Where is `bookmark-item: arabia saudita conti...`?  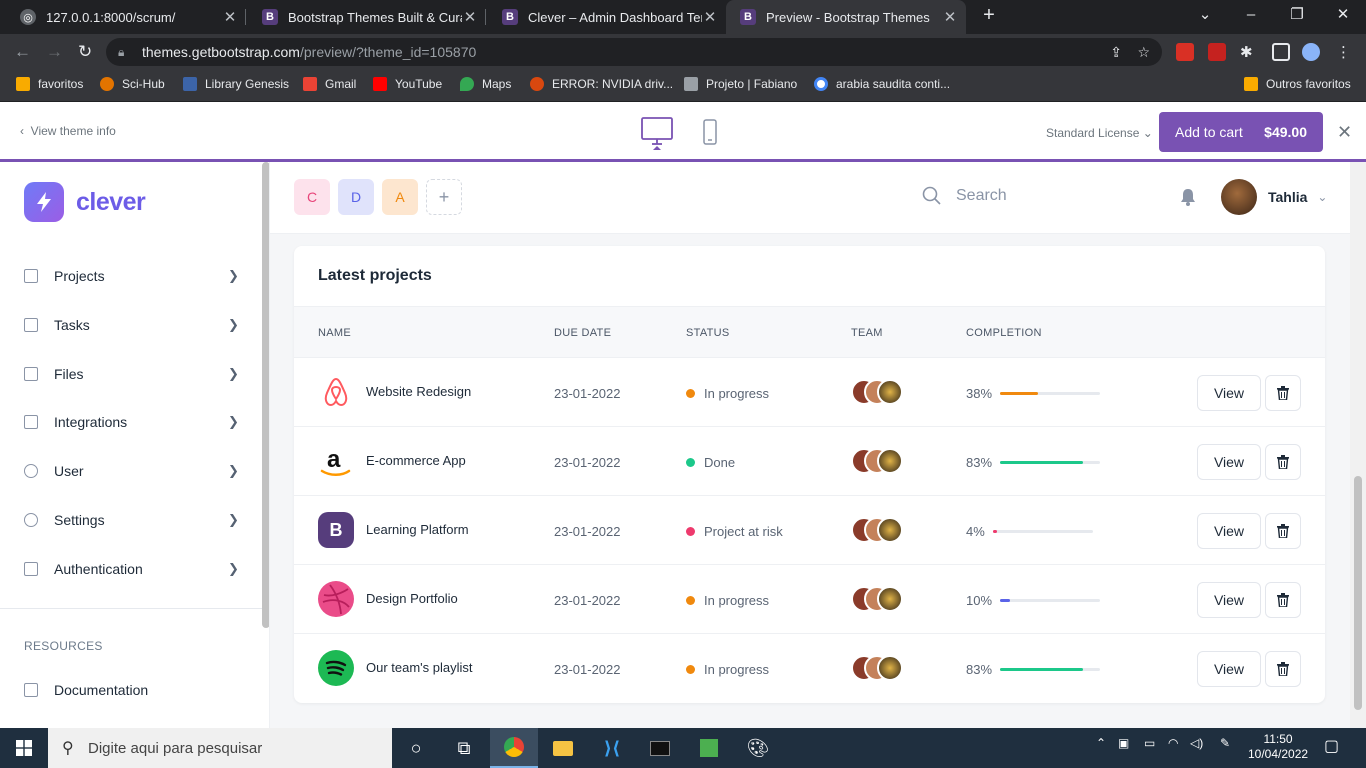
bookmark-item: arabia saudita conti... is located at coordinates (882, 84).